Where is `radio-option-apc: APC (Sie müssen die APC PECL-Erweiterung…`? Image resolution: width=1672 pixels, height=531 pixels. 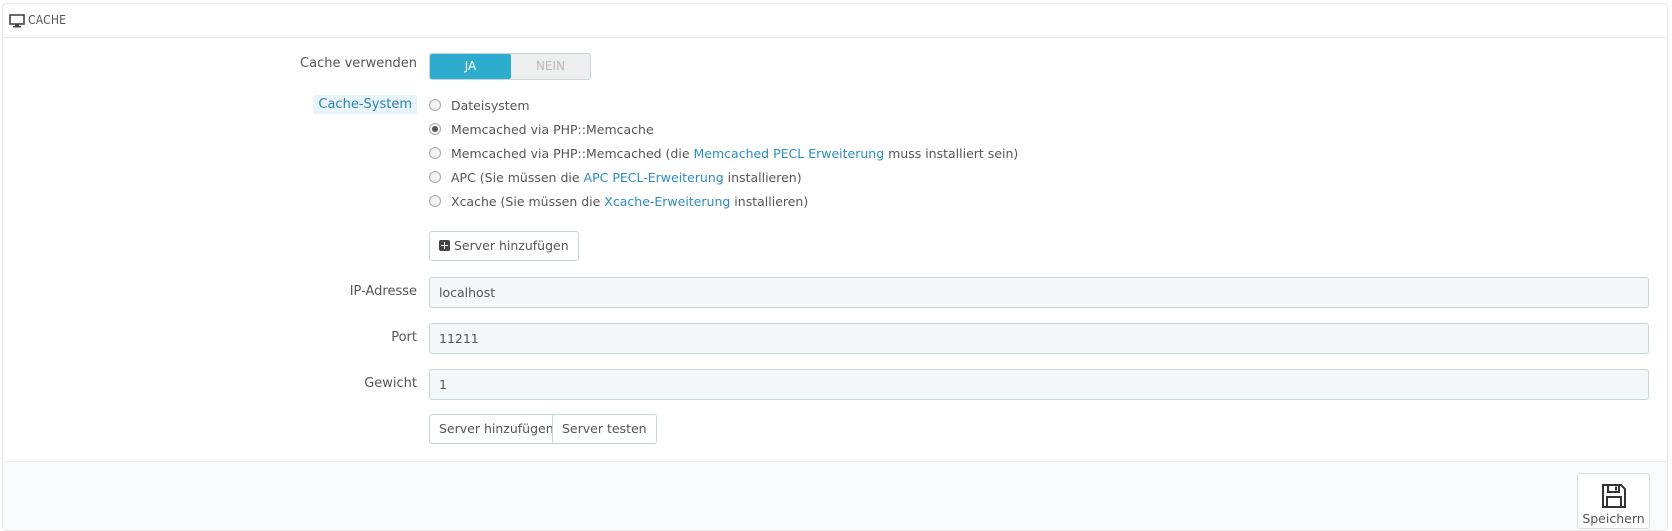
radio-option-apc: APC (Sie müssen die APC PECL-Erweiterung… is located at coordinates (615, 177).